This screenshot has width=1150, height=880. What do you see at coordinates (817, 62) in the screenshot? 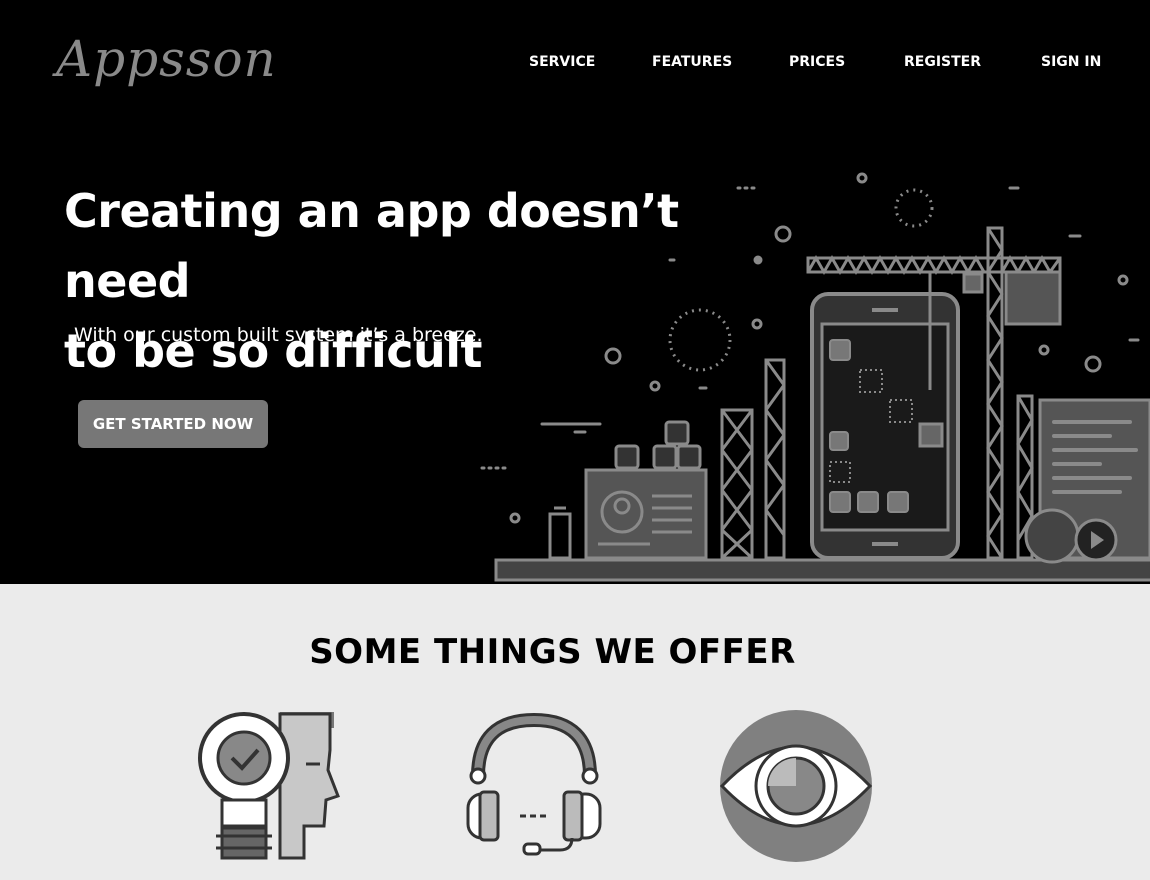
I see `nav-prices: PRICES` at bounding box center [817, 62].